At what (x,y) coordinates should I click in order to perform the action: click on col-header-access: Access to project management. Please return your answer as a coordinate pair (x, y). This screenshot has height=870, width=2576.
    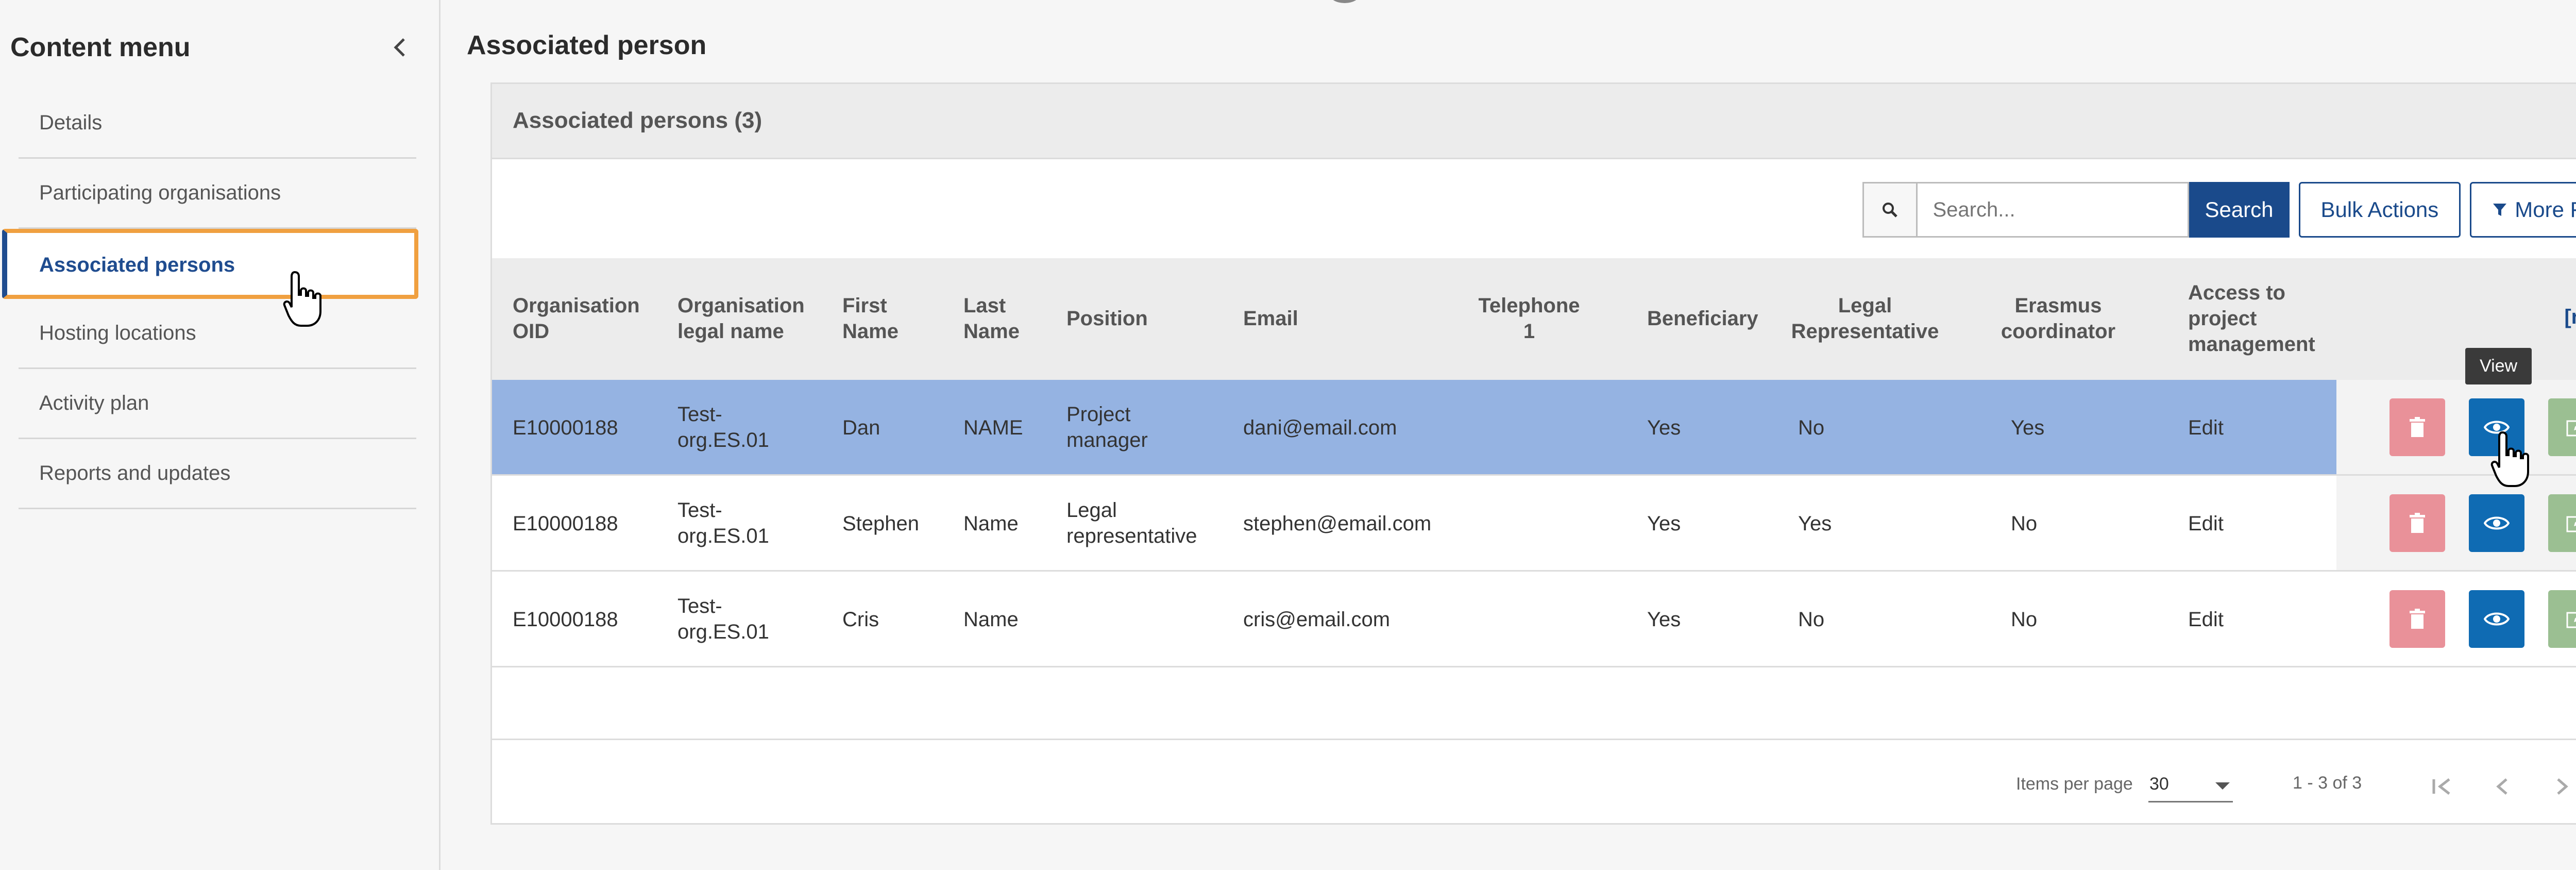
    Looking at the image, I should click on (2257, 318).